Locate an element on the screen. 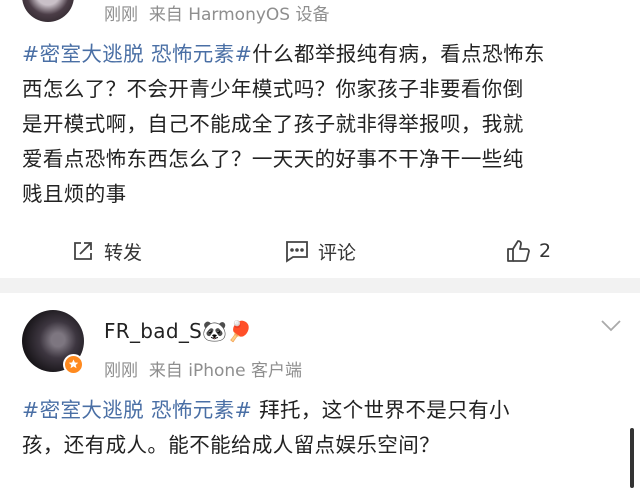 The height and width of the screenshot is (488, 640). like-button: 2 is located at coordinates (528, 251).